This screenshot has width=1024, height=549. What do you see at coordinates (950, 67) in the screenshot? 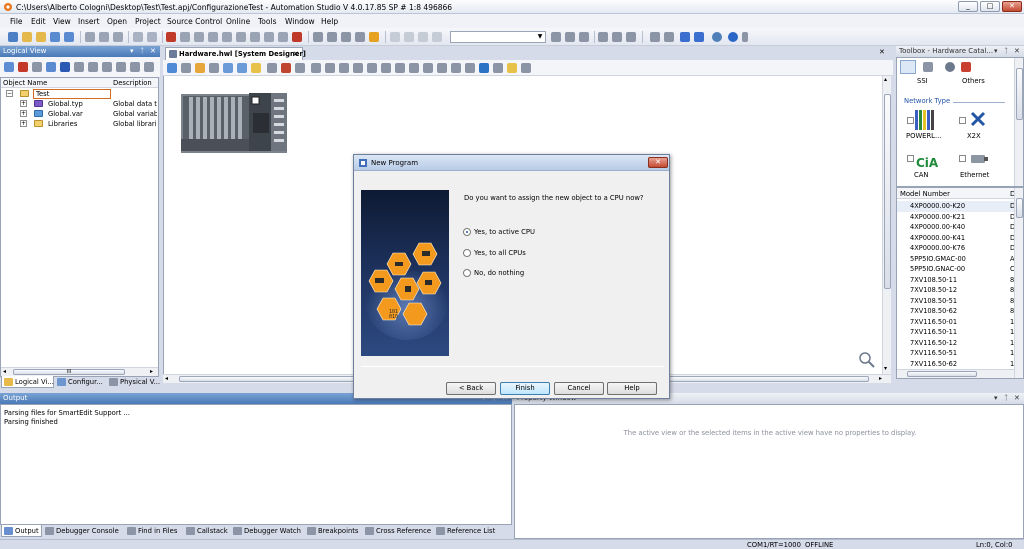
I see `others-icon` at bounding box center [950, 67].